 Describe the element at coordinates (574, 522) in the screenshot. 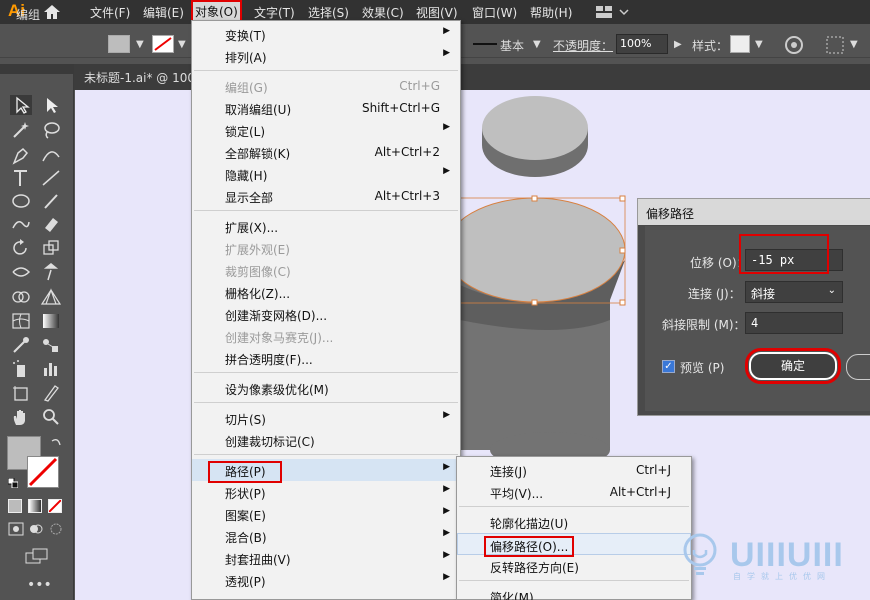

I see `submenu-item-outline-stroke: 轮廓化描边(U)` at that location.